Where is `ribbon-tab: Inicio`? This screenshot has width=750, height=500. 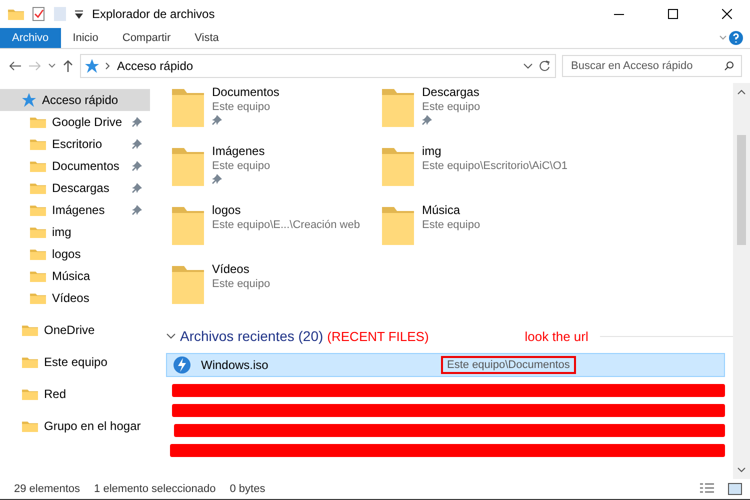 ribbon-tab: Inicio is located at coordinates (85, 38).